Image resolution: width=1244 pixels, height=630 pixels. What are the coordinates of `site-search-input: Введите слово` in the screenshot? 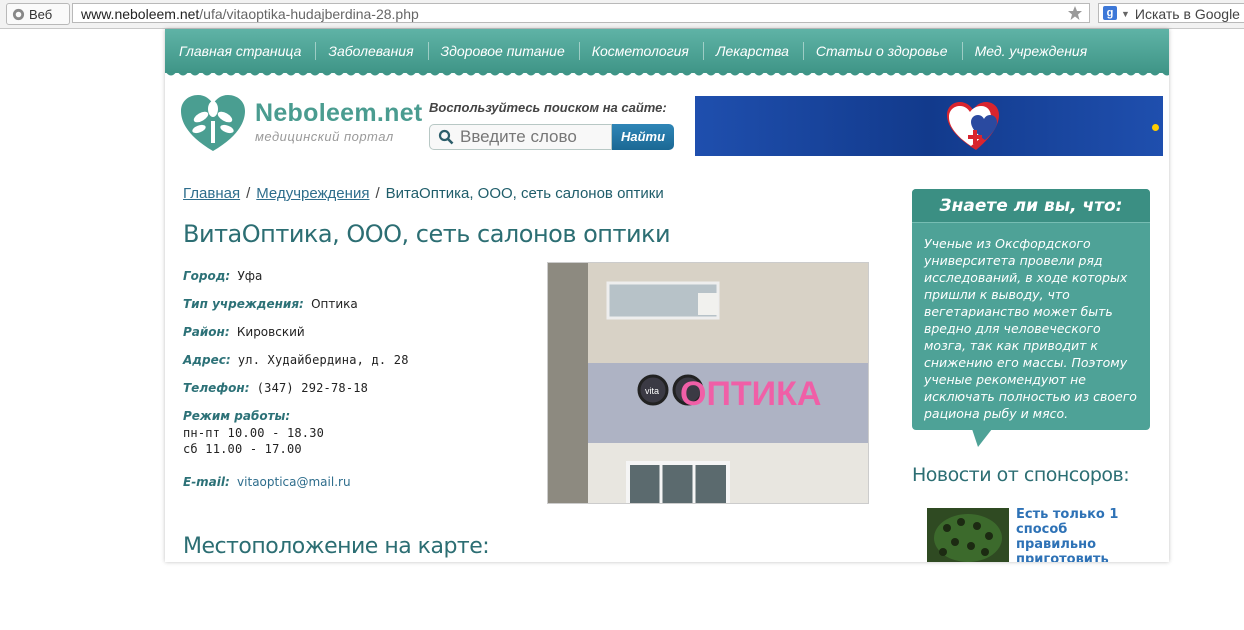 It's located at (520, 137).